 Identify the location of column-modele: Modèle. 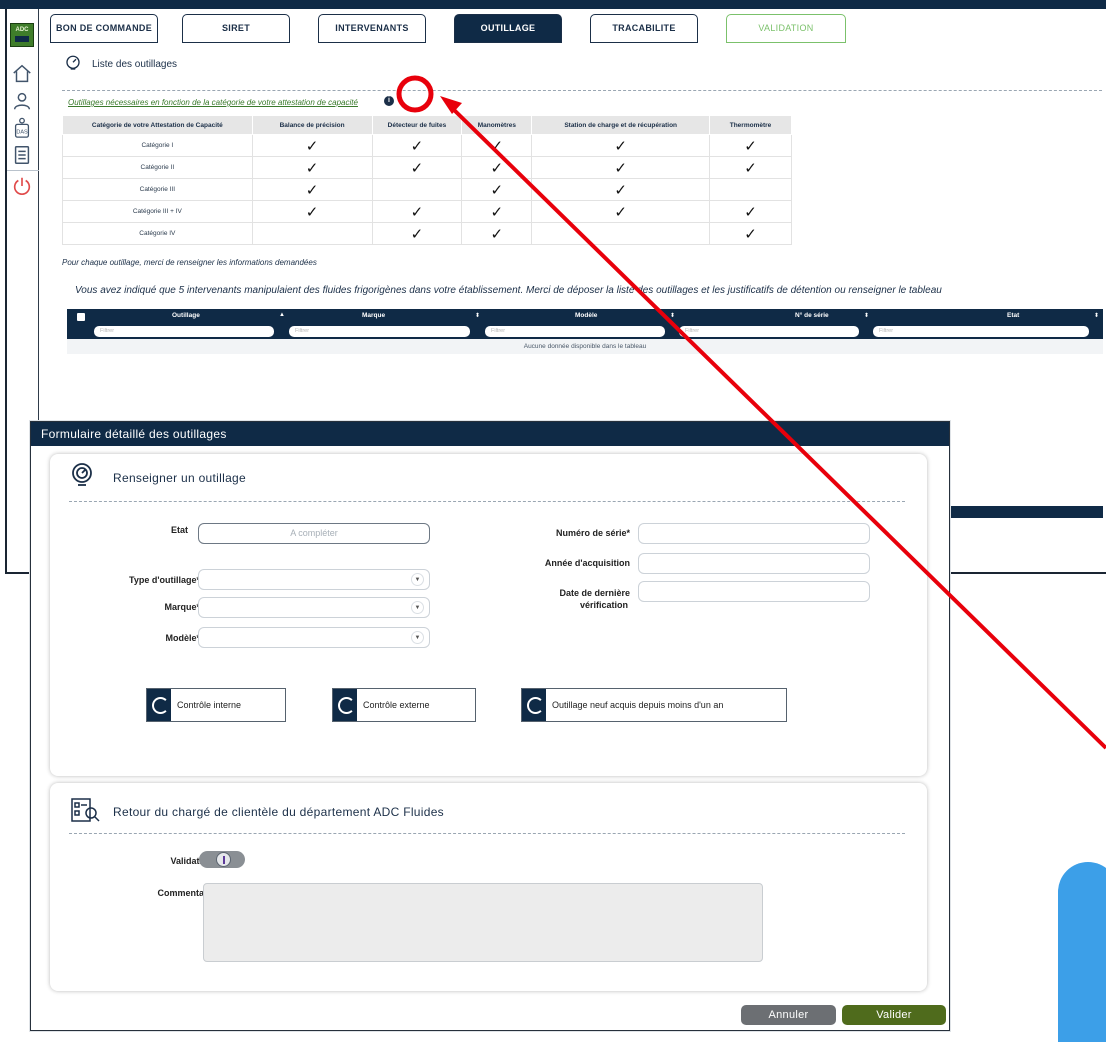
(586, 315).